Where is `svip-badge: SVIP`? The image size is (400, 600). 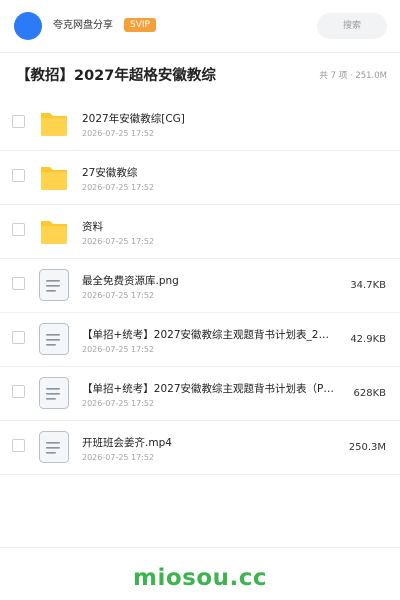
svip-badge: SVIP is located at coordinates (140, 25).